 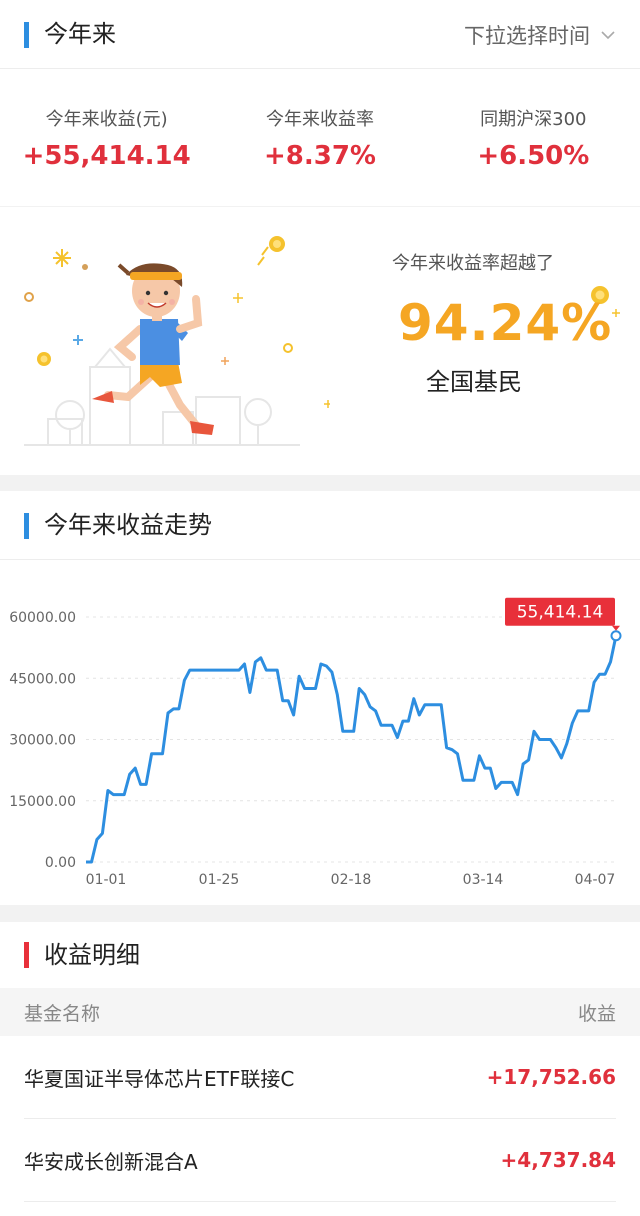 I want to click on y-tick-label: 0.00, so click(x=60, y=863).